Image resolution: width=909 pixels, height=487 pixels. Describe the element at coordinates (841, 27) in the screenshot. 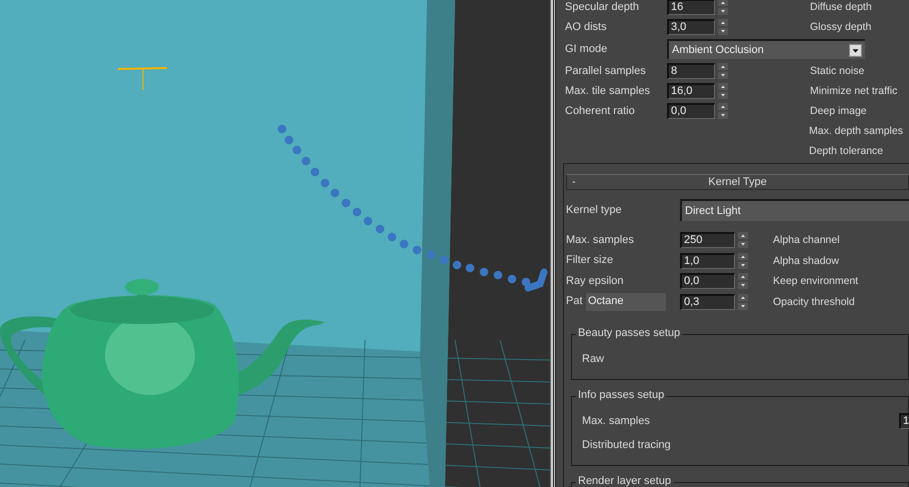

I see `setting-label: Glossy depth` at that location.